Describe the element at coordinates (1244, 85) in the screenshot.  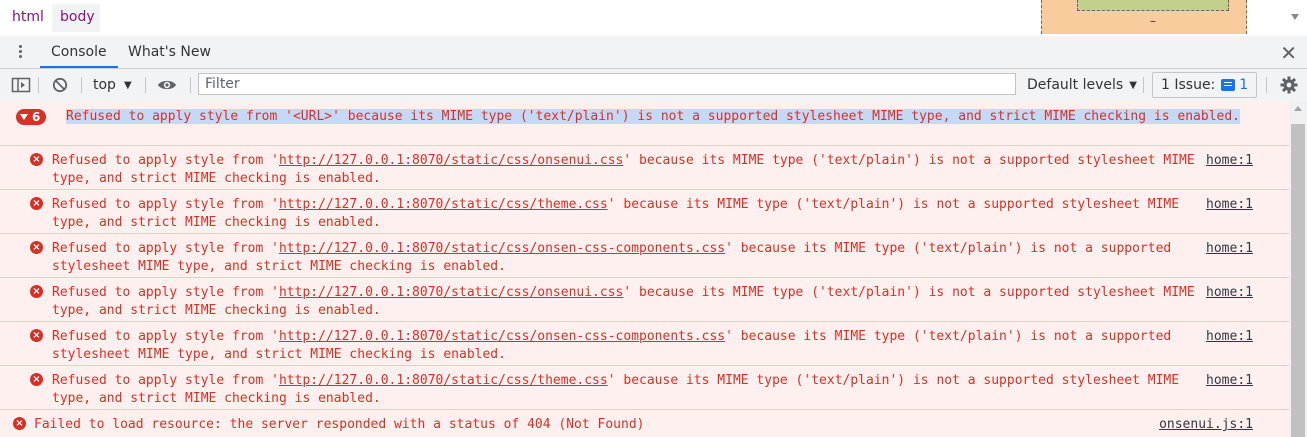
I see `issues-count: 1` at that location.